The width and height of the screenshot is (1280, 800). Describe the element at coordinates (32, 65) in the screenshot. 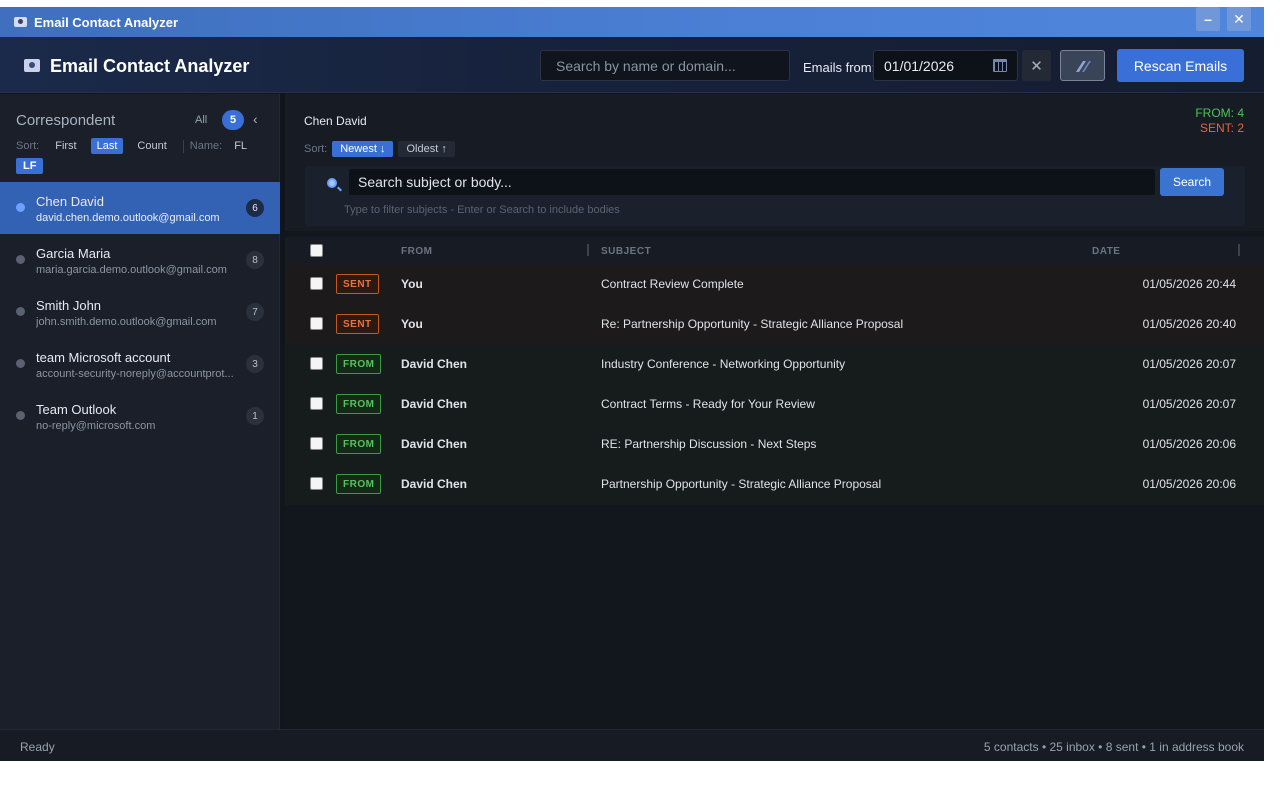

I see `app-logo-icon` at that location.